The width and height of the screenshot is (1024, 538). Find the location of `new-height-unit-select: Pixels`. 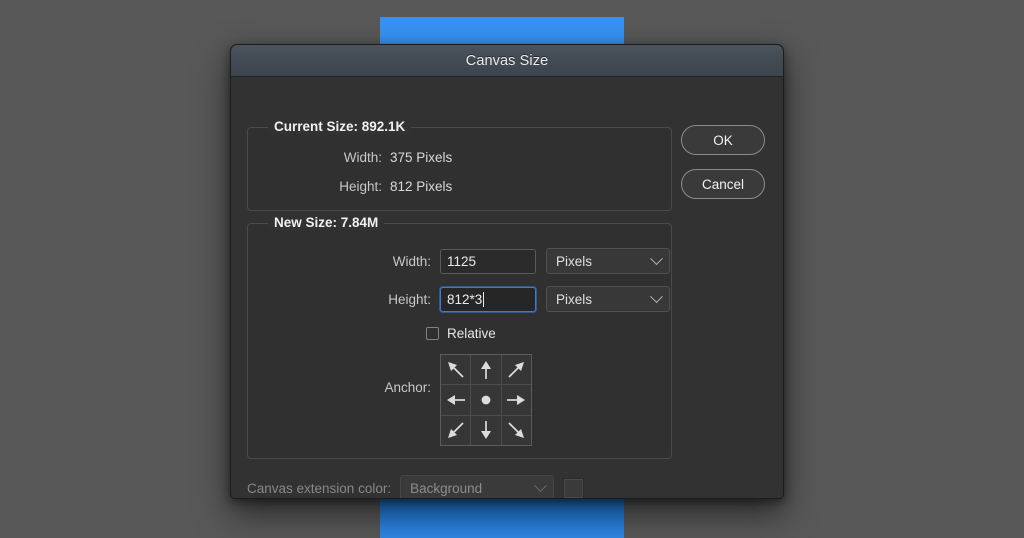

new-height-unit-select: Pixels is located at coordinates (608, 299).